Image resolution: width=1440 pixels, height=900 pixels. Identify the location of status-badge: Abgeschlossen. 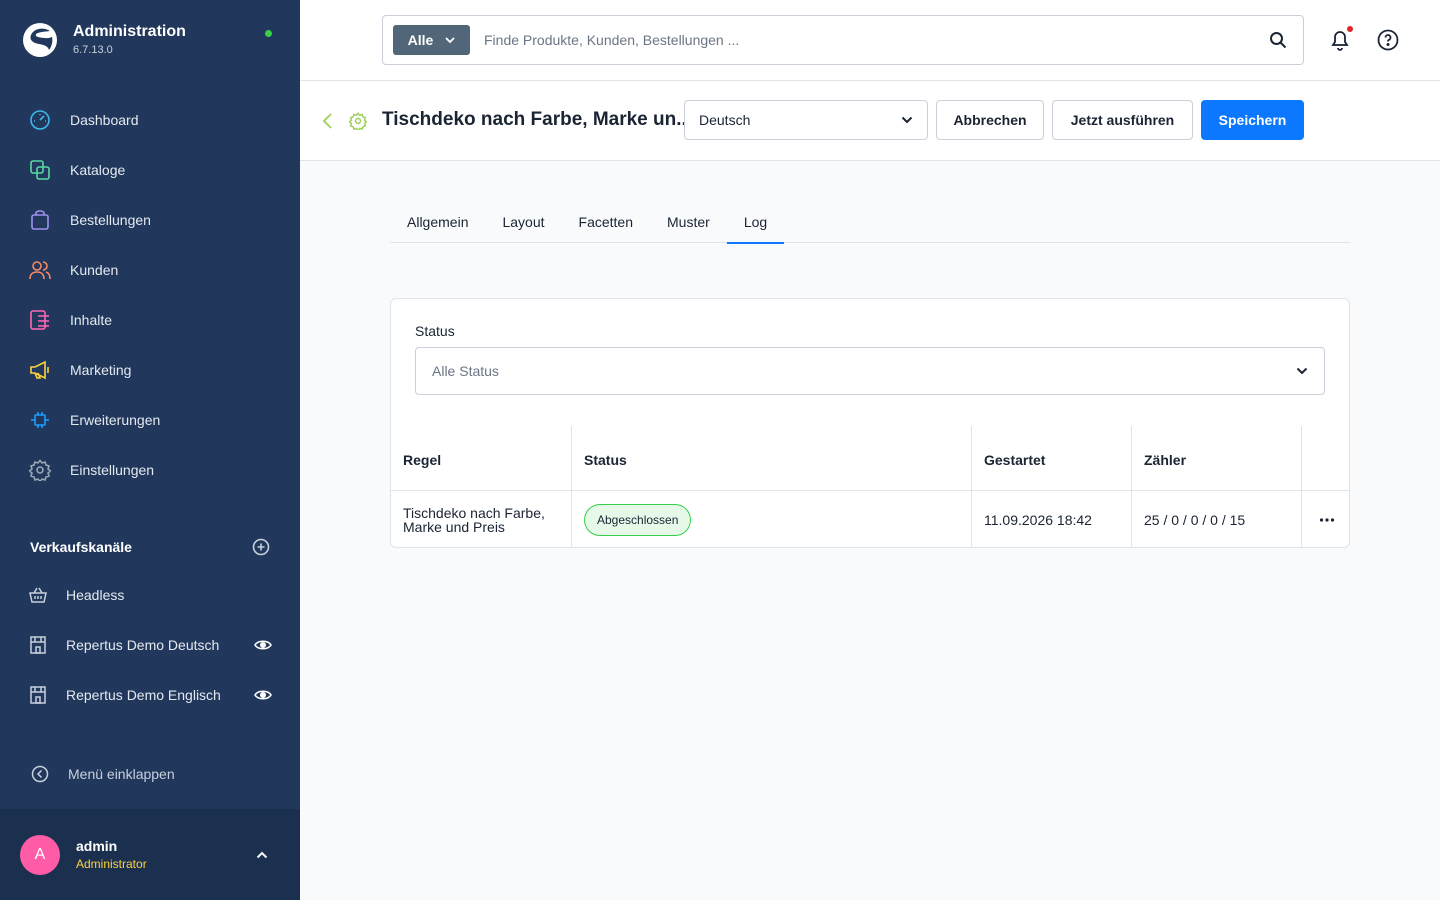
(638, 519).